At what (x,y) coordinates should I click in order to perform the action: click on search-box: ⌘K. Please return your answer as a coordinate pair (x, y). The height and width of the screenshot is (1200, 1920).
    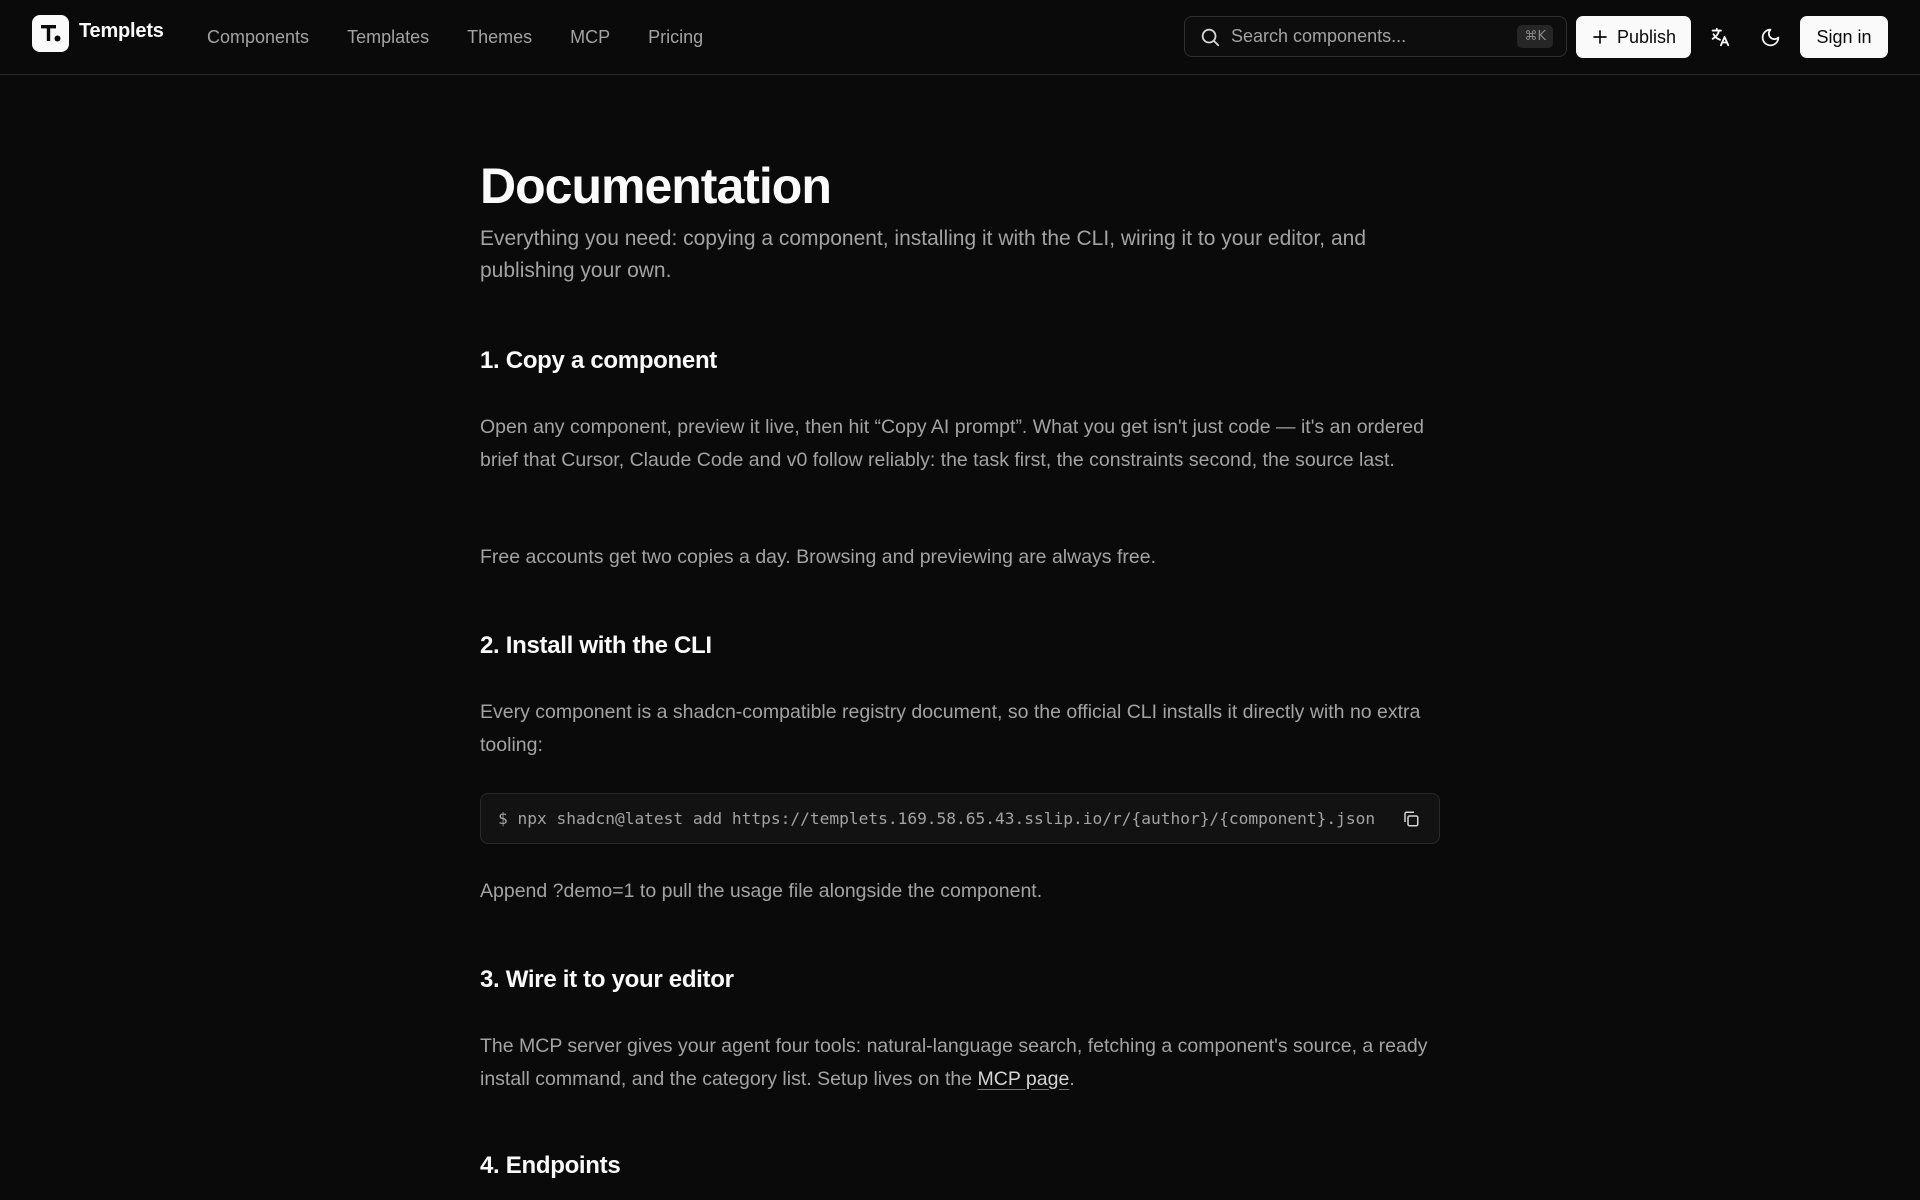
    Looking at the image, I should click on (1375, 36).